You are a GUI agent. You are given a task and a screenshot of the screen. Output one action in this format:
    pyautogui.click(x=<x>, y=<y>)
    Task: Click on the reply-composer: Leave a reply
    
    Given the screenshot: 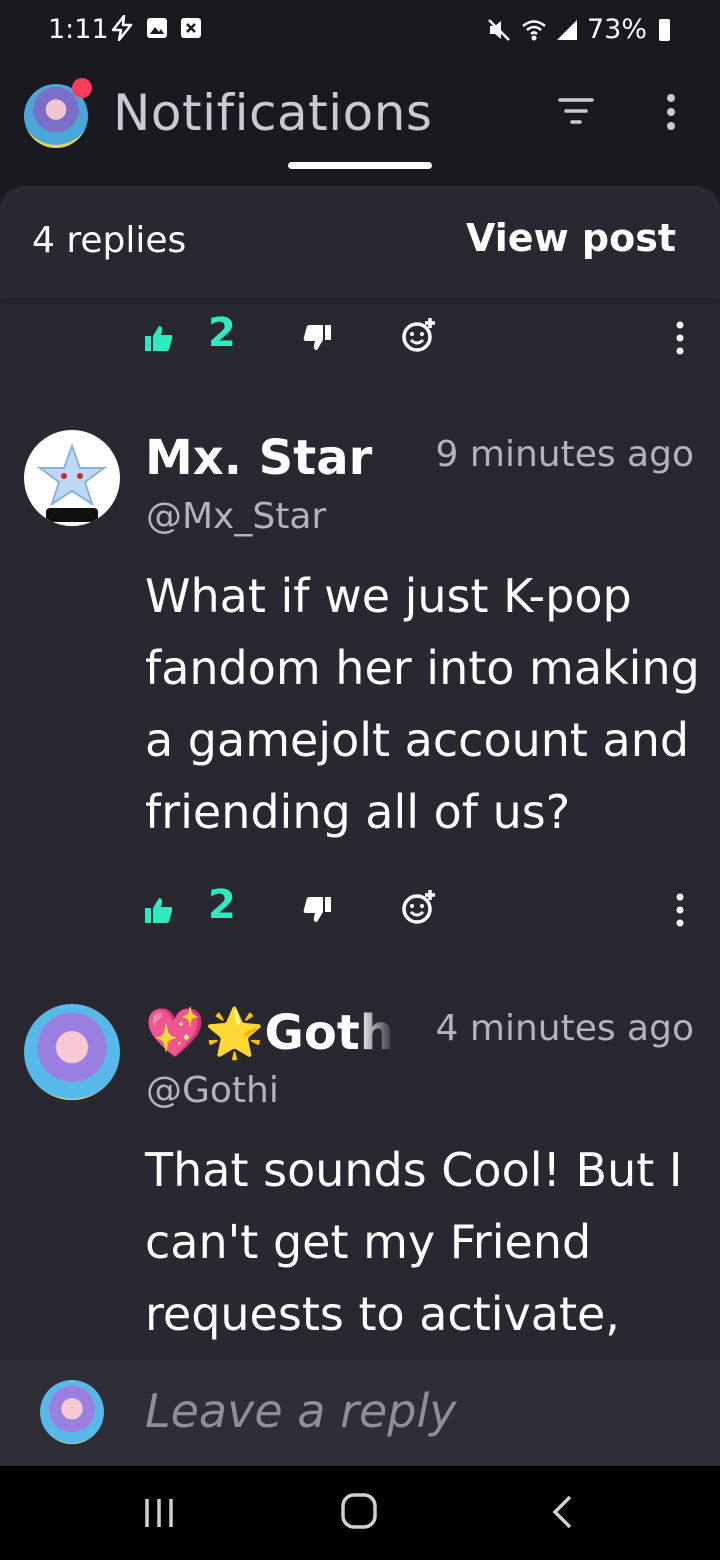 What is the action you would take?
    pyautogui.click(x=360, y=1413)
    